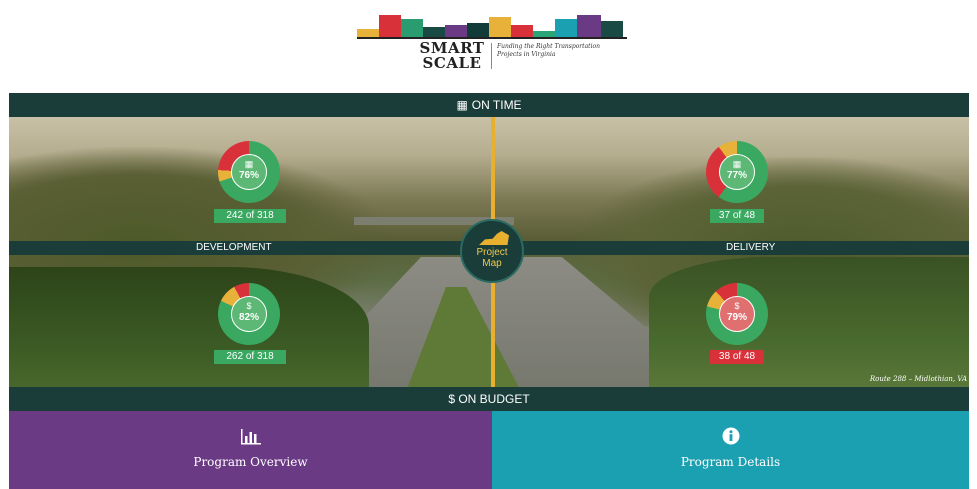 The image size is (977, 489). Describe the element at coordinates (737, 216) in the screenshot. I see `delivery-on-time-count: 37 of 48` at that location.